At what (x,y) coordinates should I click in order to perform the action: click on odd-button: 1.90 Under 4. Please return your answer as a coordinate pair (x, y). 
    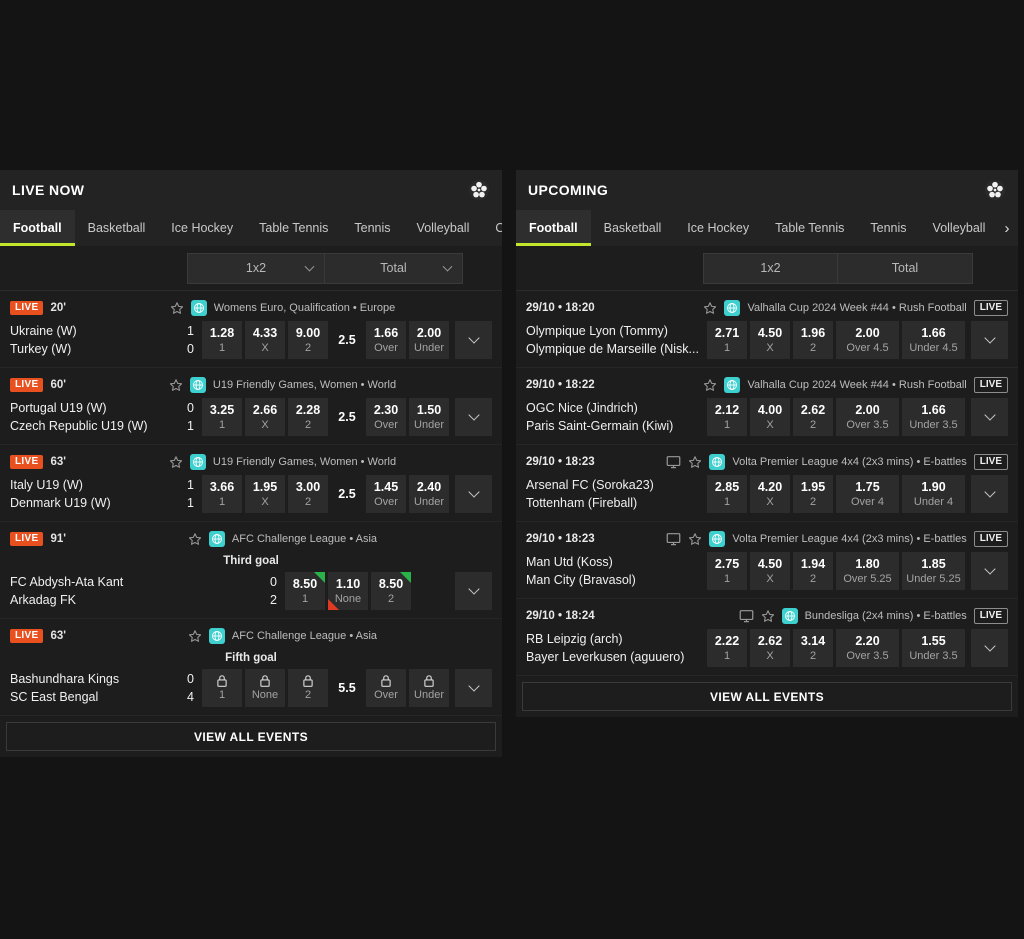
    Looking at the image, I should click on (933, 494).